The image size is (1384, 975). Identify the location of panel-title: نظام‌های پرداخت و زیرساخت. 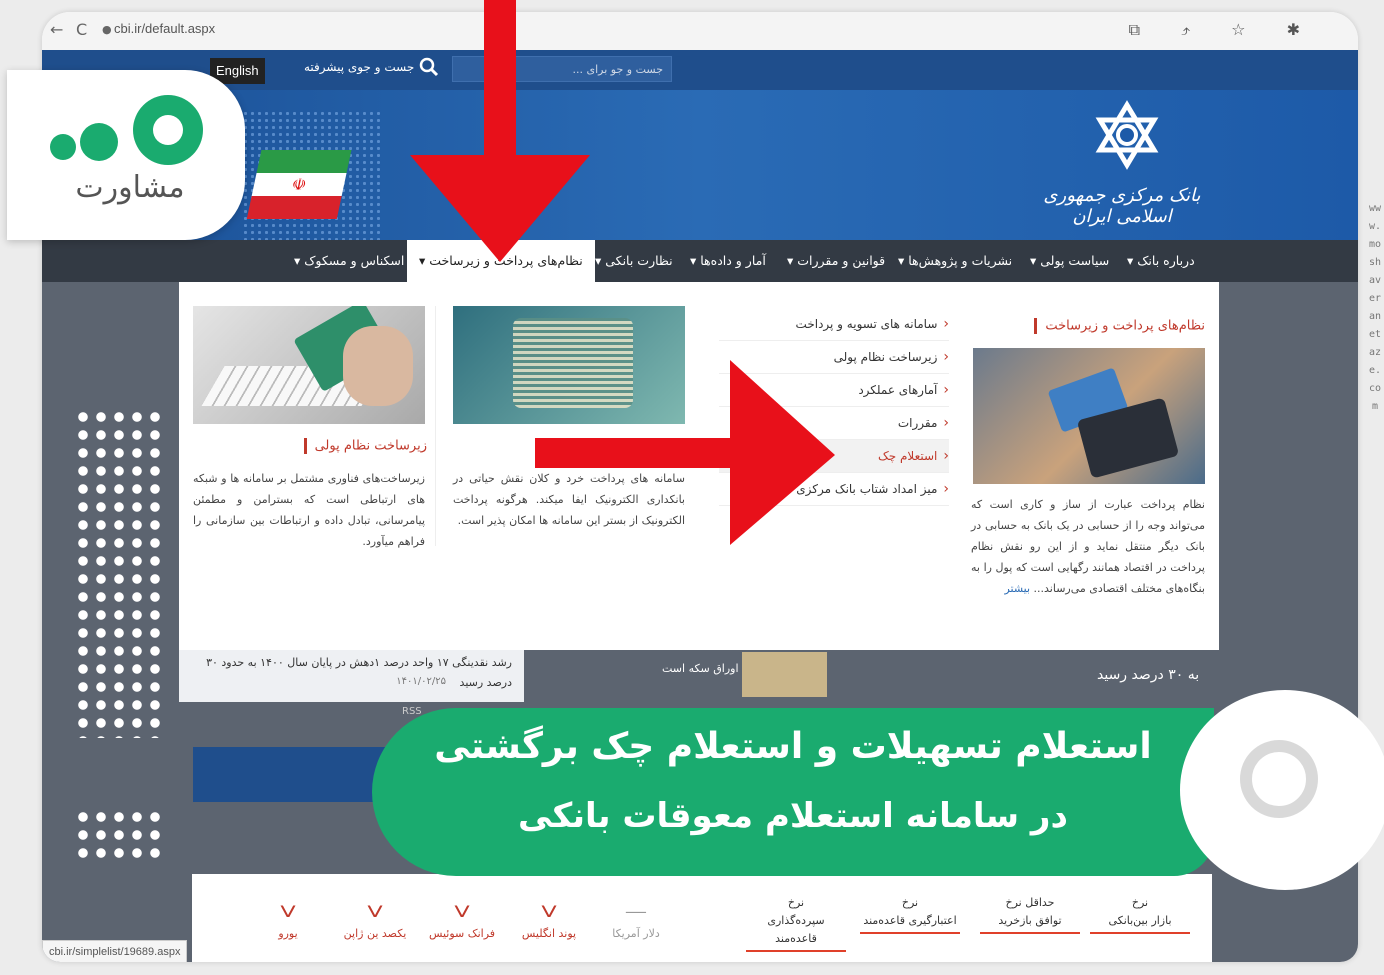
(1119, 326).